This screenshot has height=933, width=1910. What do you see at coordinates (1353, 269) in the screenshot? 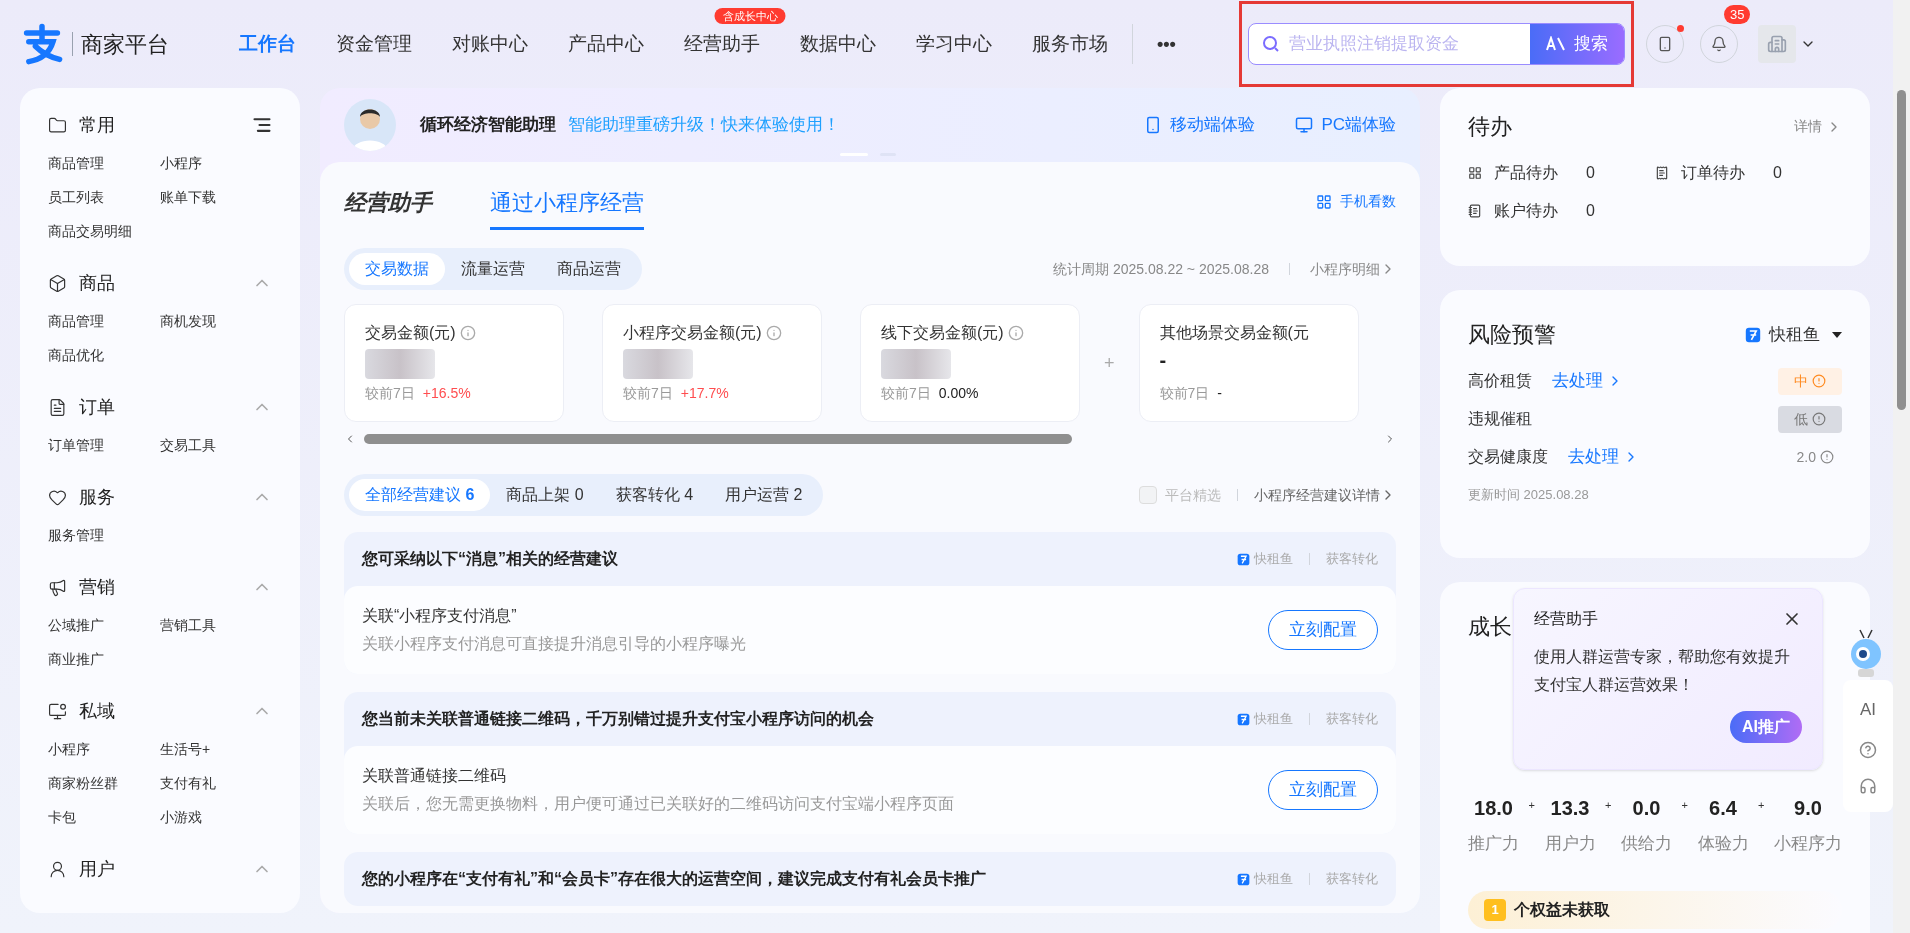
I see `detail-link: 小程序明细` at bounding box center [1353, 269].